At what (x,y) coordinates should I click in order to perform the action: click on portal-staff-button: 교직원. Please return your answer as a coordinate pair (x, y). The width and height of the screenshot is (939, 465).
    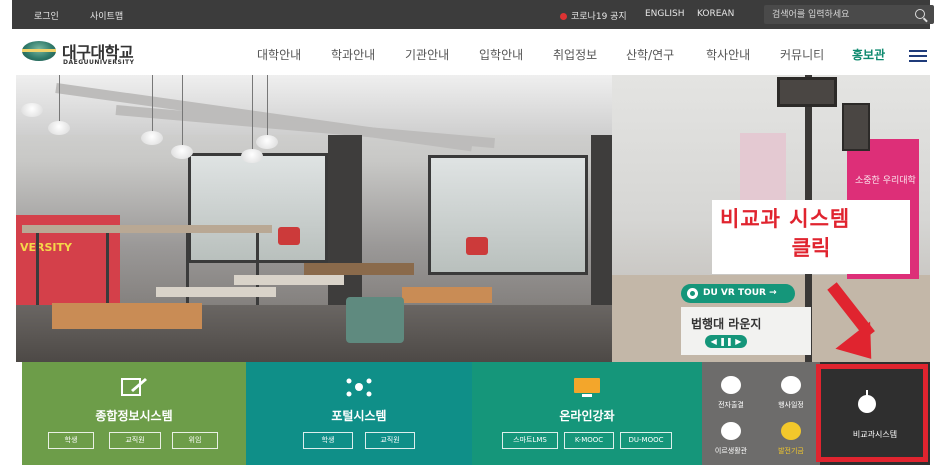
    Looking at the image, I should click on (390, 440).